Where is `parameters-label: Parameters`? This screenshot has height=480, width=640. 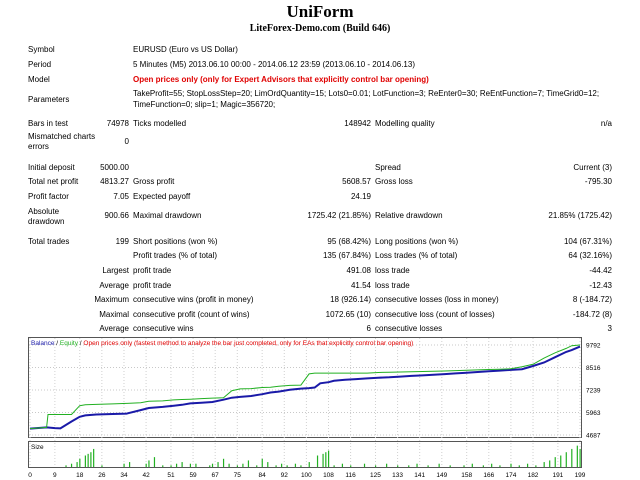 parameters-label: Parameters is located at coordinates (49, 99).